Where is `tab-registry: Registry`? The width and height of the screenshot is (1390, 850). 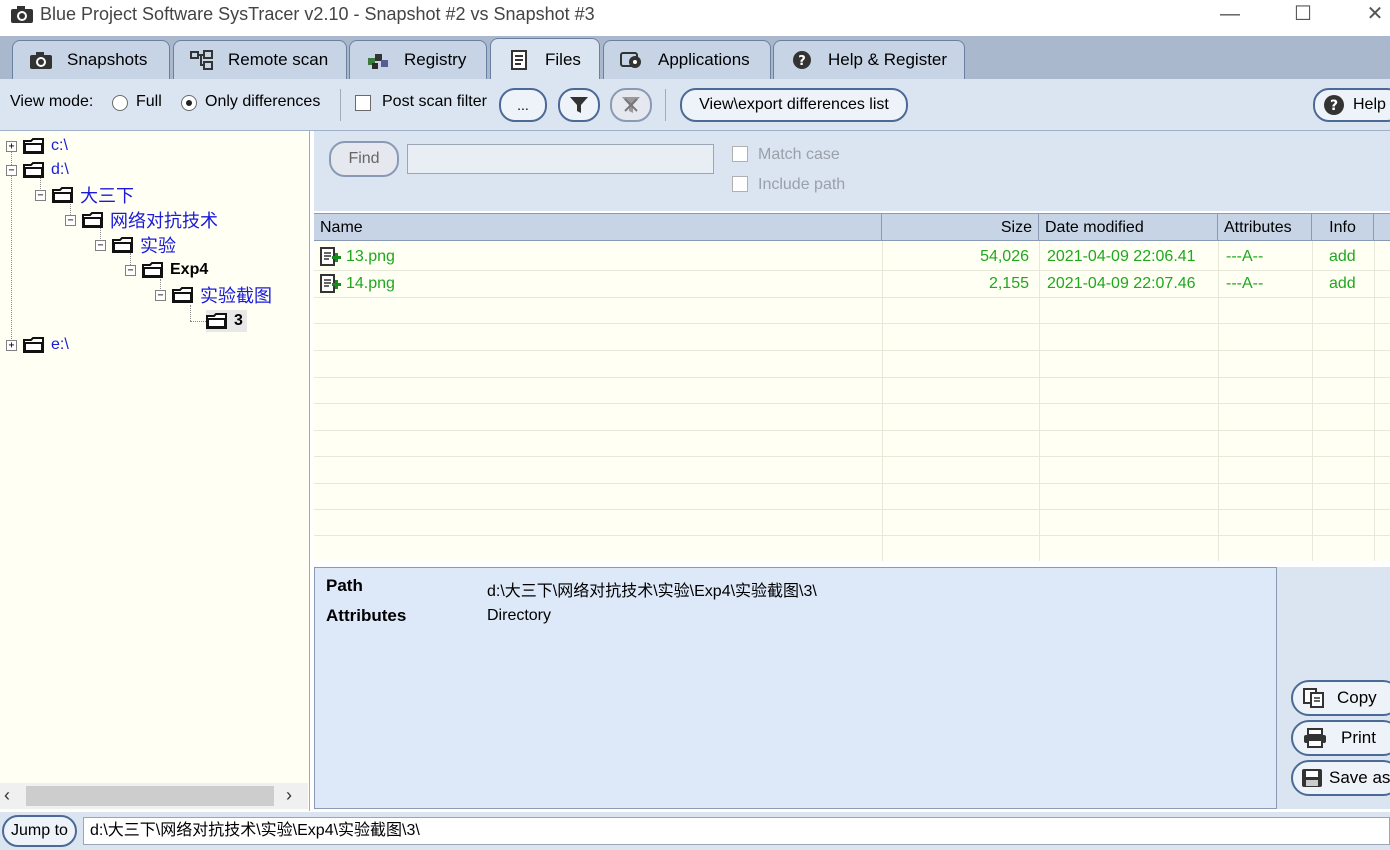
tab-registry: Registry is located at coordinates (418, 59).